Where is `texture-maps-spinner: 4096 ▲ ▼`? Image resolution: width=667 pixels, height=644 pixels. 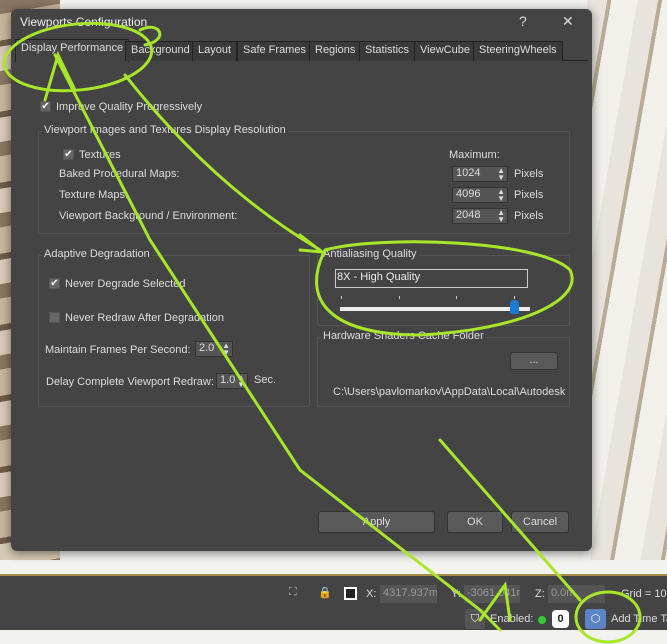
texture-maps-spinner: 4096 ▲ ▼ is located at coordinates (480, 195).